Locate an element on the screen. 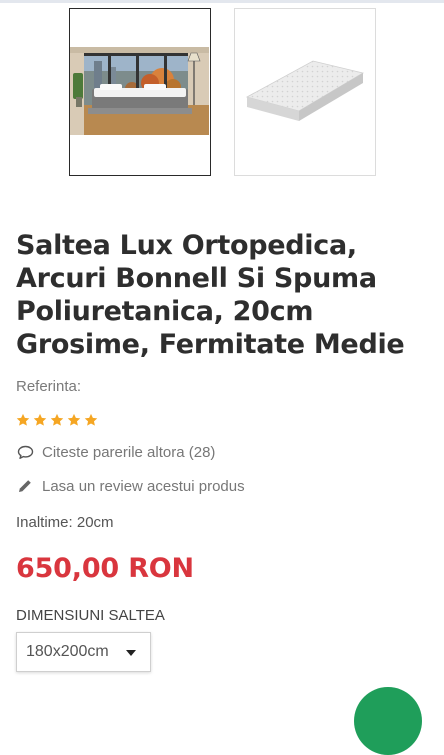  product-thumbnail-mattress is located at coordinates (305, 92).